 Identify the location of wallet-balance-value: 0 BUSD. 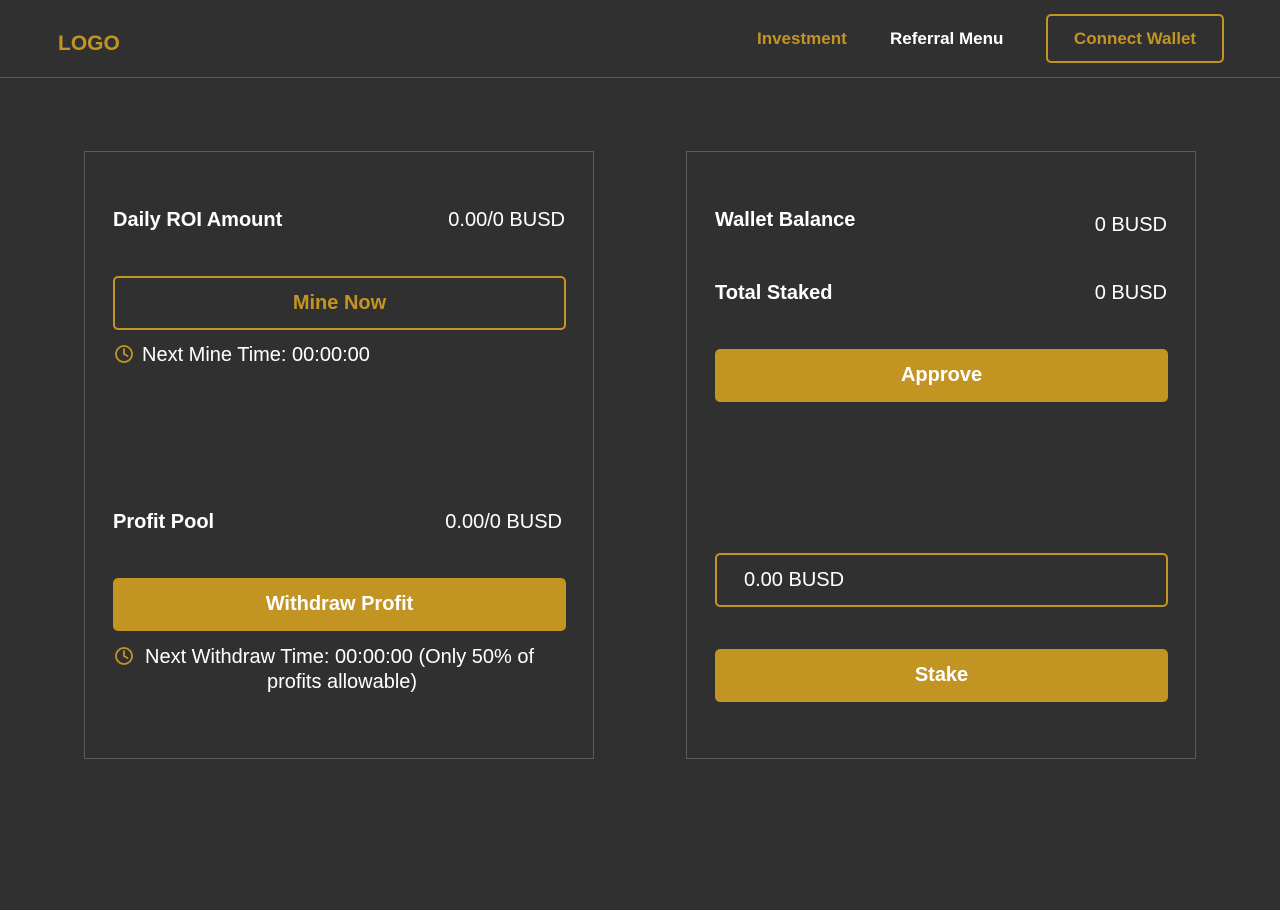
(1130, 225).